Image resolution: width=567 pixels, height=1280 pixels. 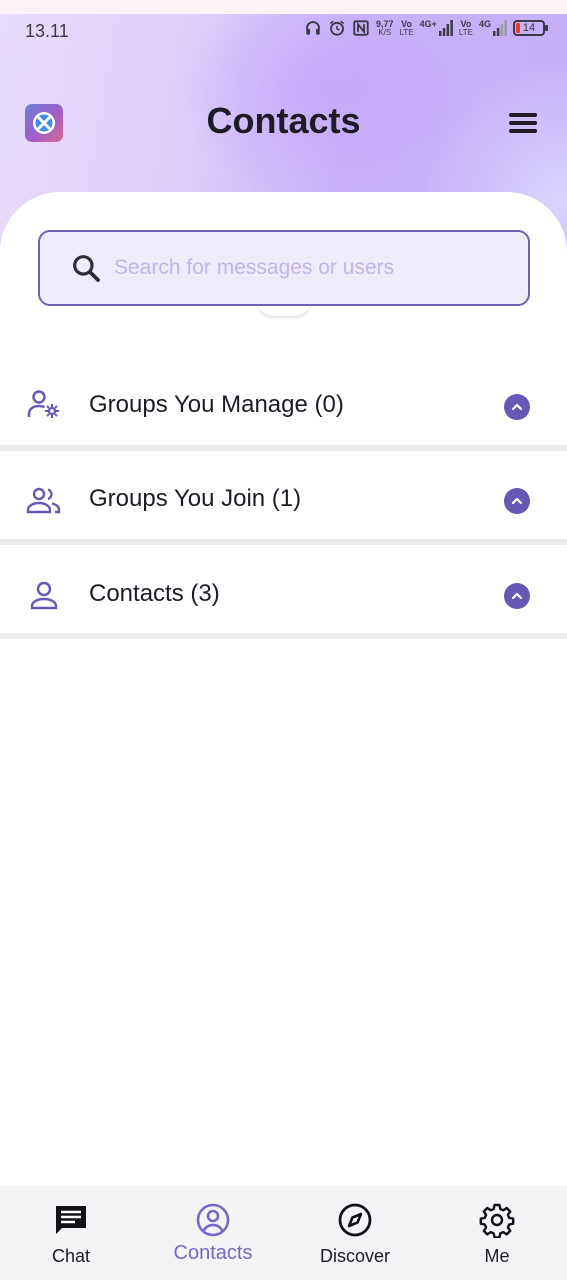 I want to click on battery-percent: 14, so click(x=529, y=28).